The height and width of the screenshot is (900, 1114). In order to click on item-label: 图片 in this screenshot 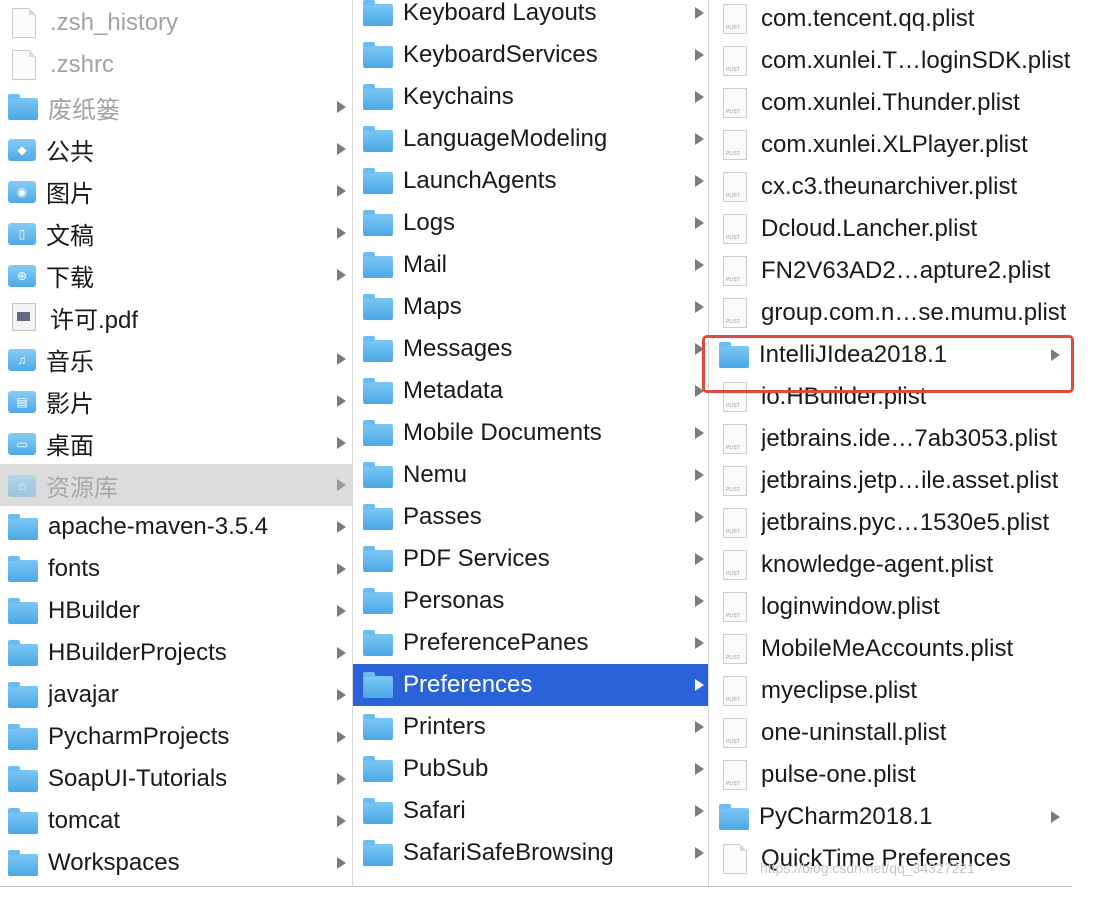, I will do `click(70, 194)`.